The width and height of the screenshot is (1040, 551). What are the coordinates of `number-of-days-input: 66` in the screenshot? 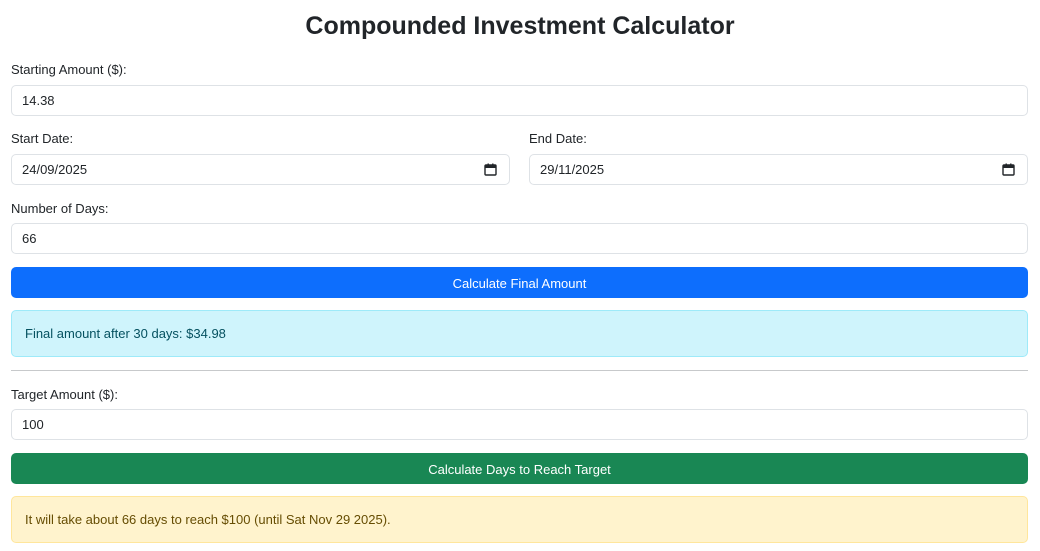 It's located at (519, 238).